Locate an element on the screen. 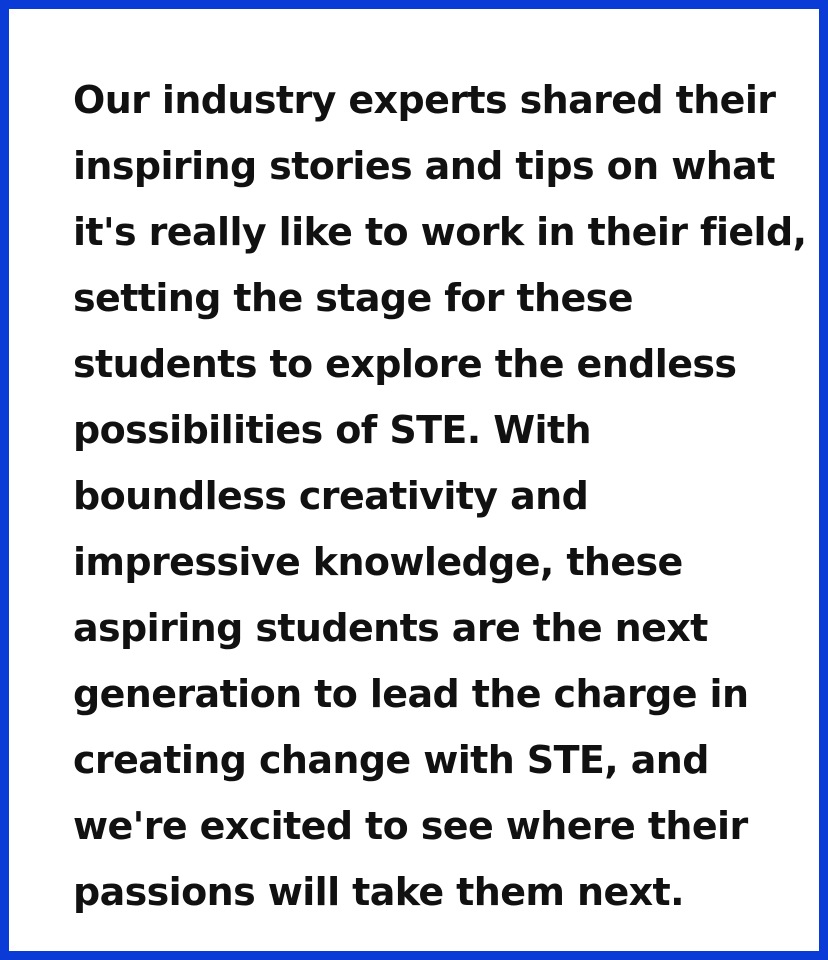  paragraph-line: boundless creativity and is located at coordinates (331, 496).